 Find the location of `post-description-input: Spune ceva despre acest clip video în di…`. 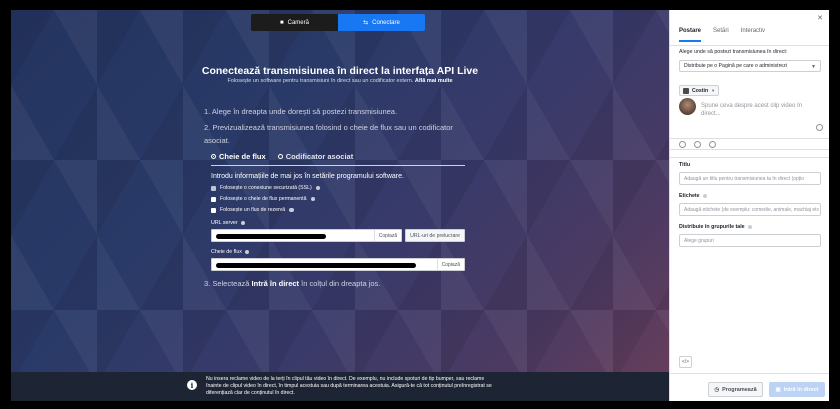

post-description-input: Spune ceva despre acest clip video în di… is located at coordinates (761, 110).